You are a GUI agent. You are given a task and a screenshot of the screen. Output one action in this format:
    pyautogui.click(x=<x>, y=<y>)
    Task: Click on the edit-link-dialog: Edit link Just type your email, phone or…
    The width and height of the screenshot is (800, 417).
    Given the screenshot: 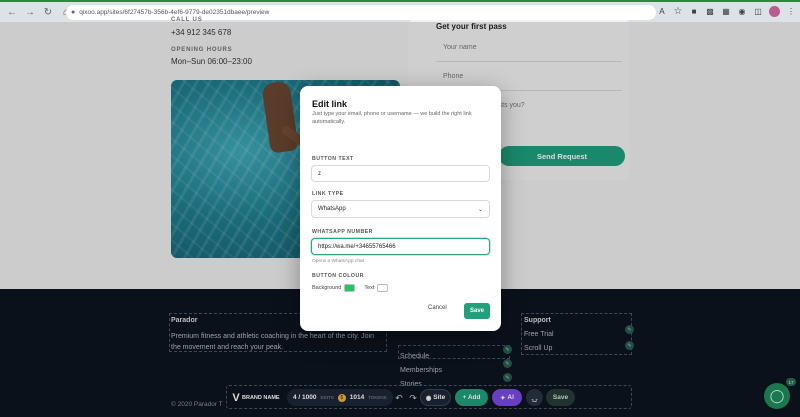 What is the action you would take?
    pyautogui.click(x=400, y=208)
    